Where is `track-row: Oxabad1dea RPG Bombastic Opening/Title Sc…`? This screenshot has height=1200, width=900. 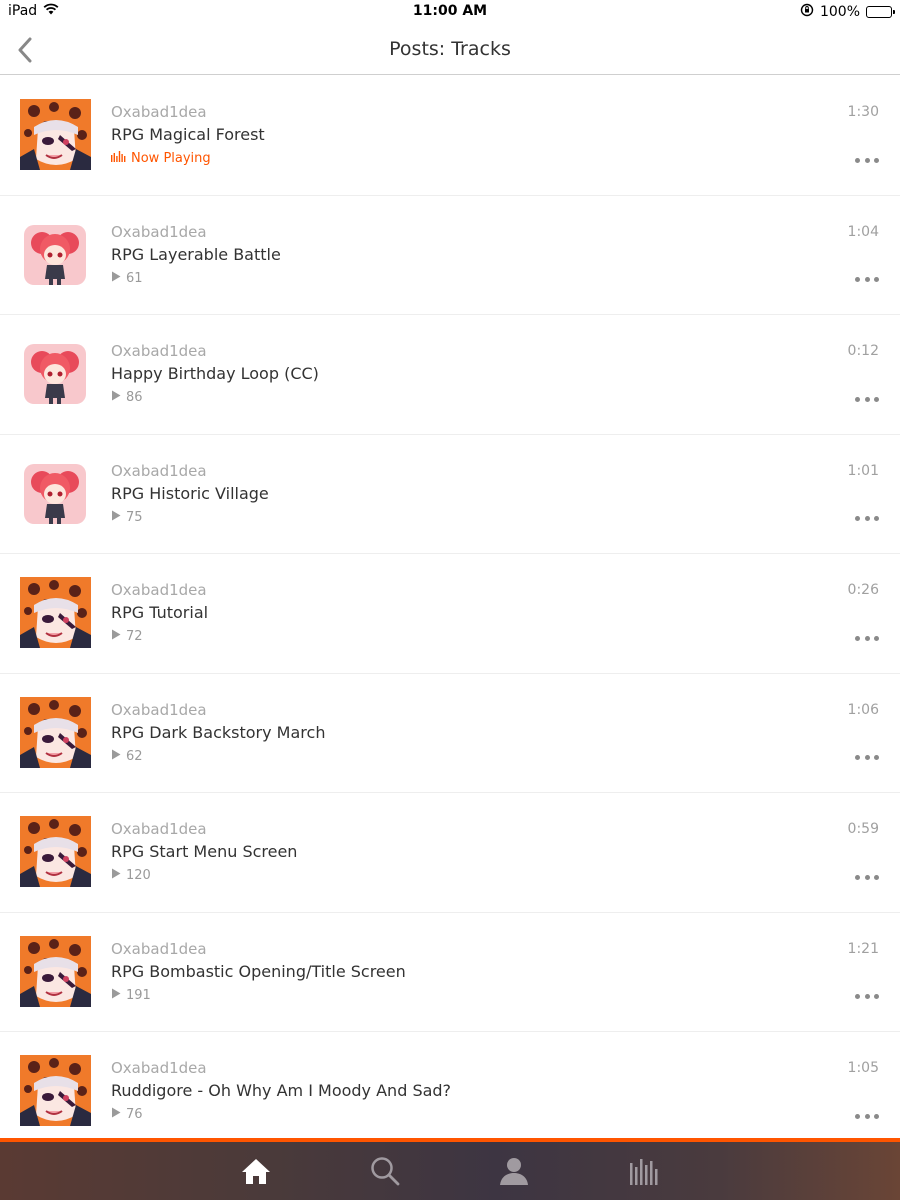
track-row: Oxabad1dea RPG Bombastic Opening/Title Sc… is located at coordinates (450, 972).